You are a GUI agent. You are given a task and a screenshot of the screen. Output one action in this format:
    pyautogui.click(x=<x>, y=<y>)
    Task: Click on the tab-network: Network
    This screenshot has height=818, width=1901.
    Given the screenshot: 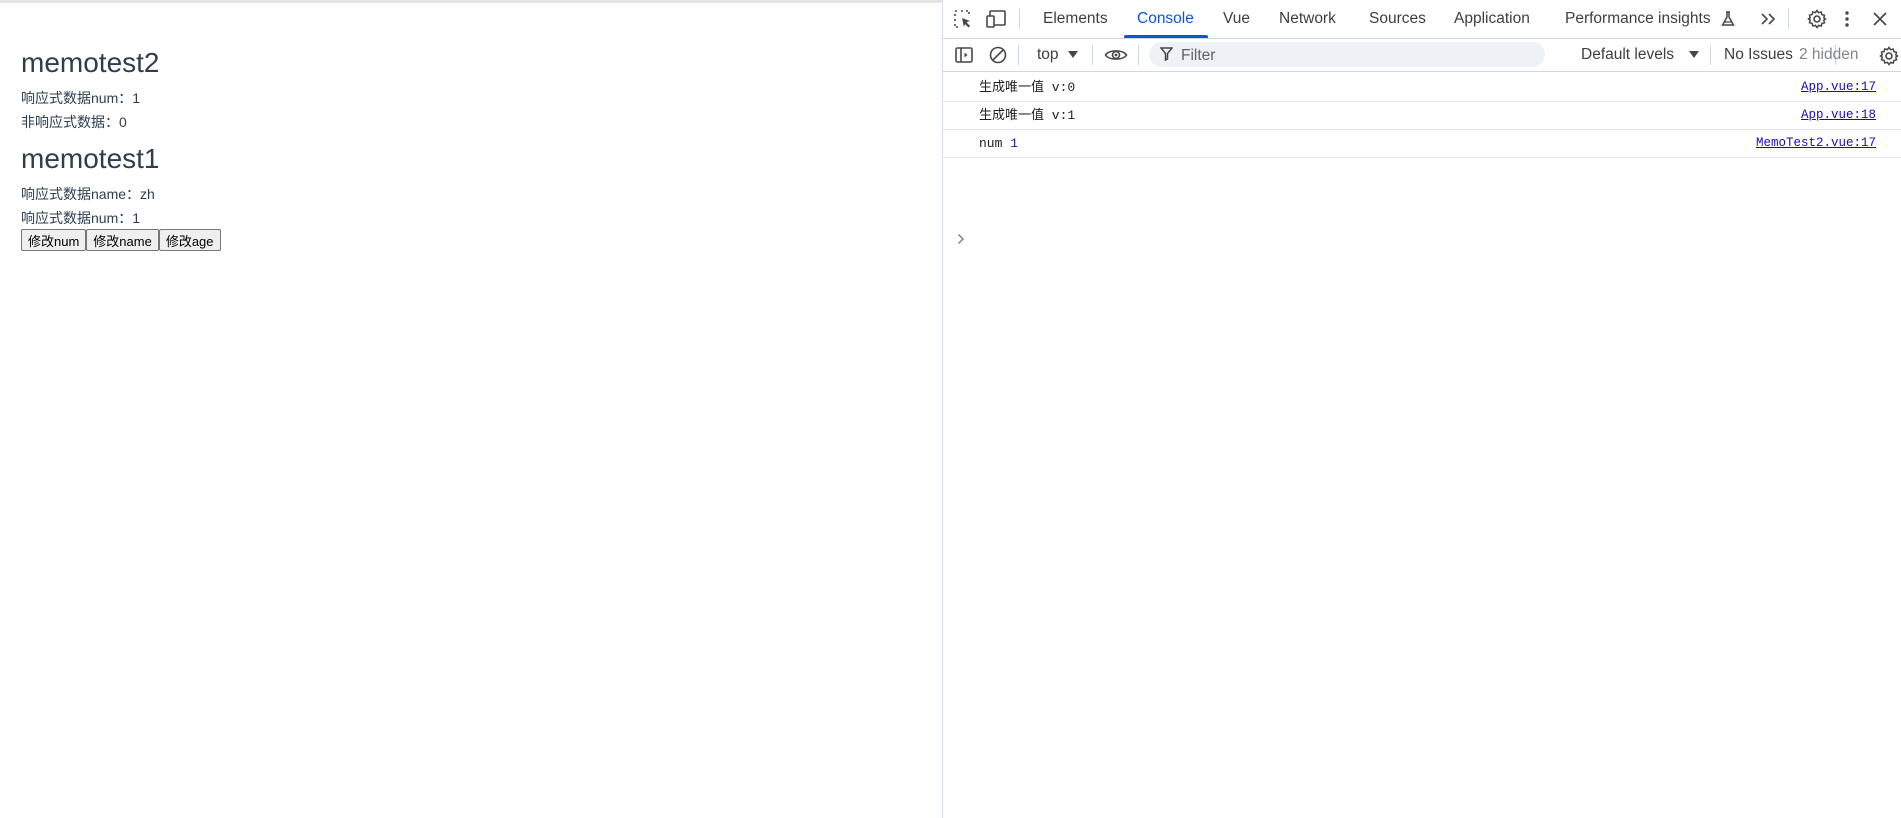 What is the action you would take?
    pyautogui.click(x=1307, y=19)
    